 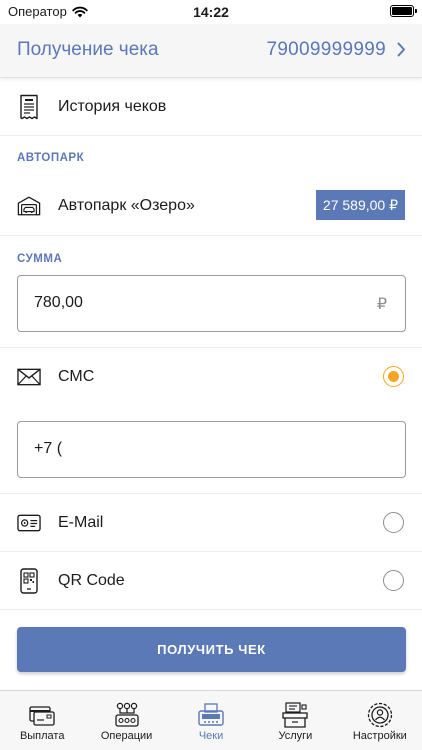 What do you see at coordinates (295, 736) in the screenshot?
I see `tab-services-label: Услуги` at bounding box center [295, 736].